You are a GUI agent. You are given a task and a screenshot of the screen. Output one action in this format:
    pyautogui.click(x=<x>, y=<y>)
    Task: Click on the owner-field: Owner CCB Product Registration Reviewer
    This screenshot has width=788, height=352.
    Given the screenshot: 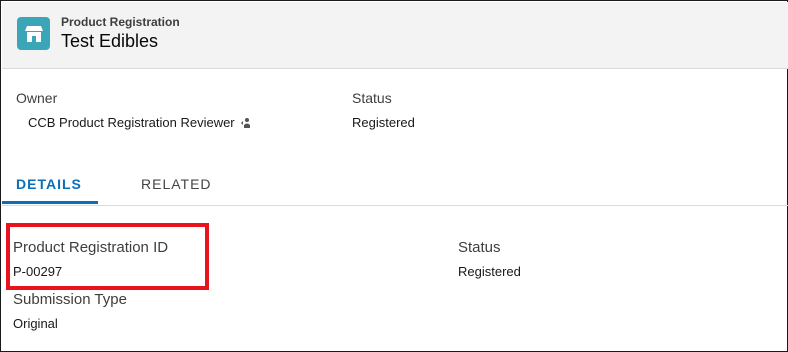 What is the action you would take?
    pyautogui.click(x=134, y=110)
    